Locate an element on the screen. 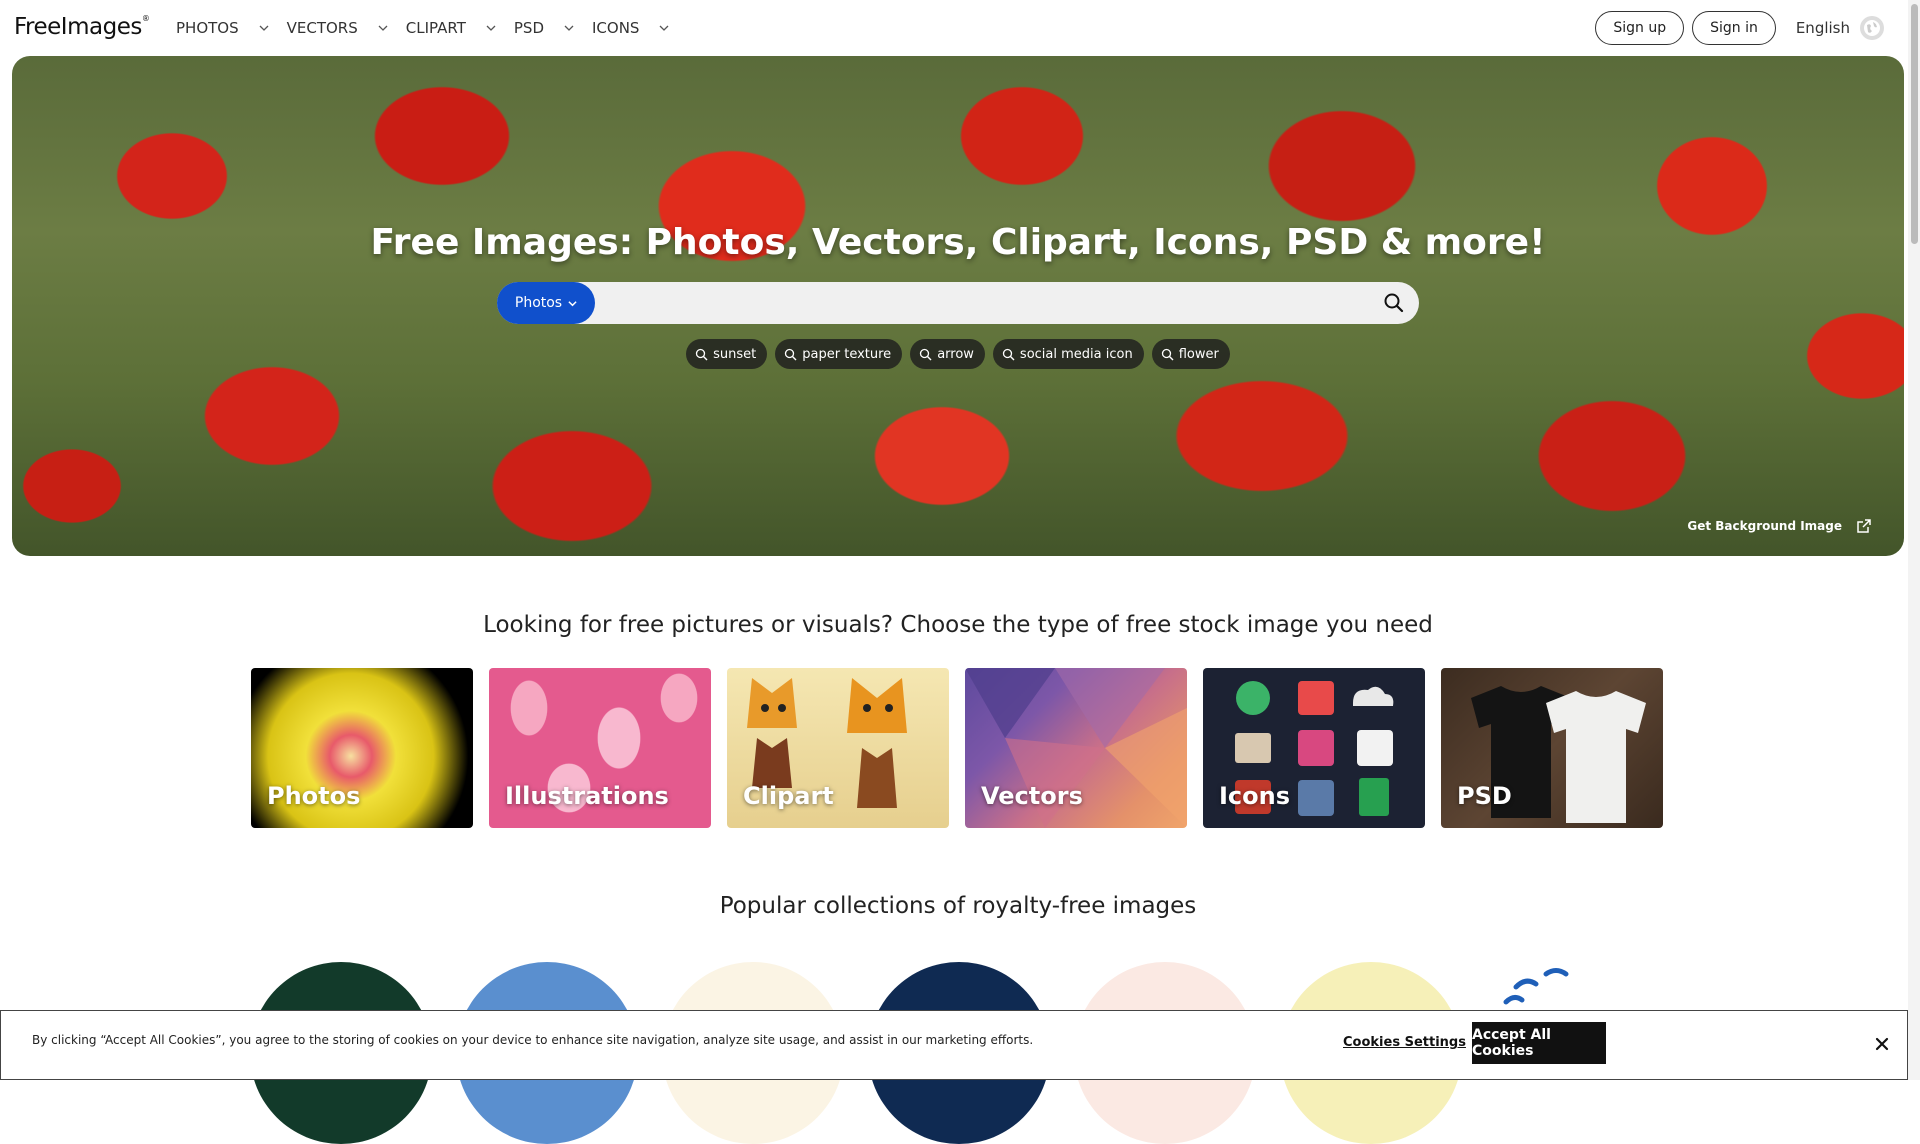  language-selector: English is located at coordinates (1840, 28).